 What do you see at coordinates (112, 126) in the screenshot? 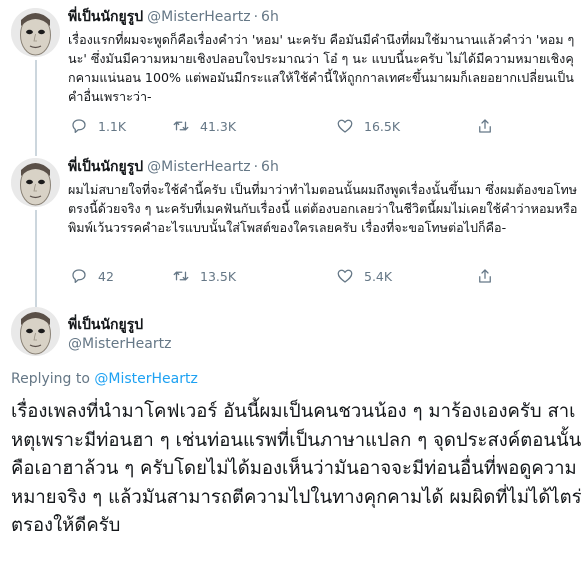
I see `reply-count: 1.1K` at bounding box center [112, 126].